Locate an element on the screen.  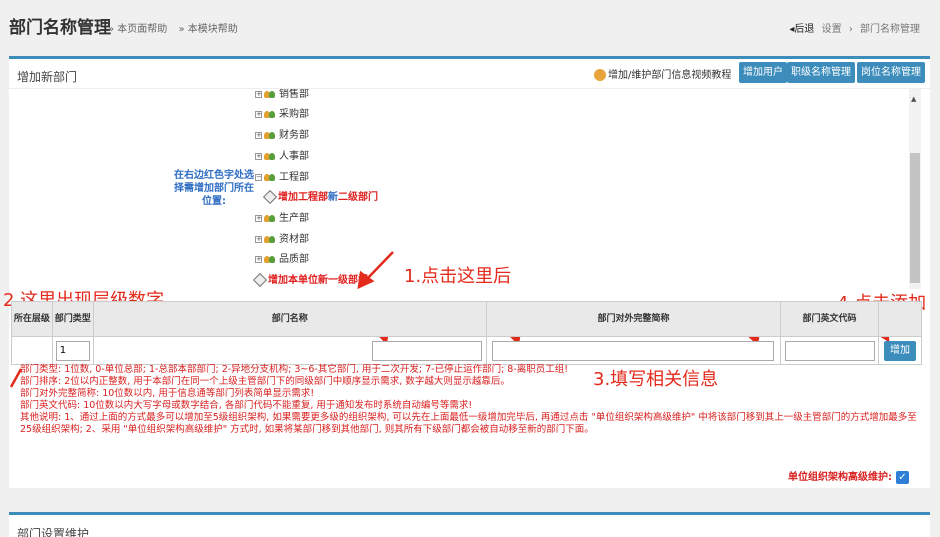
panel2-title: 部门设置维护 is located at coordinates (53, 532).